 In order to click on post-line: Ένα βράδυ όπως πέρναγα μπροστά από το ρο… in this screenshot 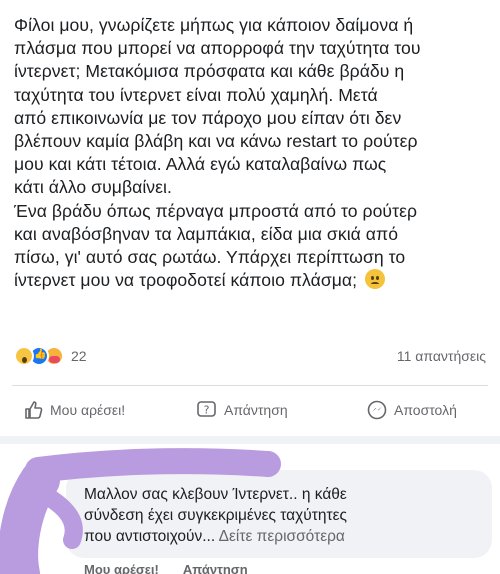, I will do `click(216, 210)`.